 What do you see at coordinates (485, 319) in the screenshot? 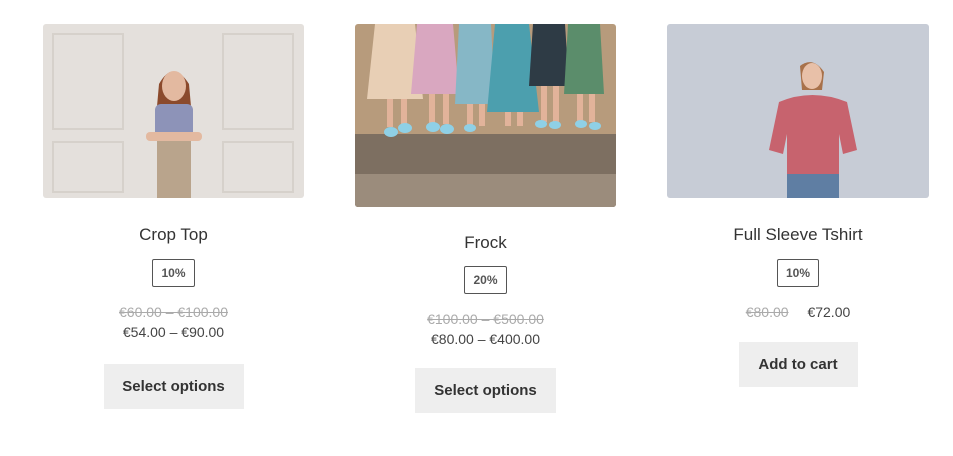
I see `old-price: €100.00 – €500.00` at bounding box center [485, 319].